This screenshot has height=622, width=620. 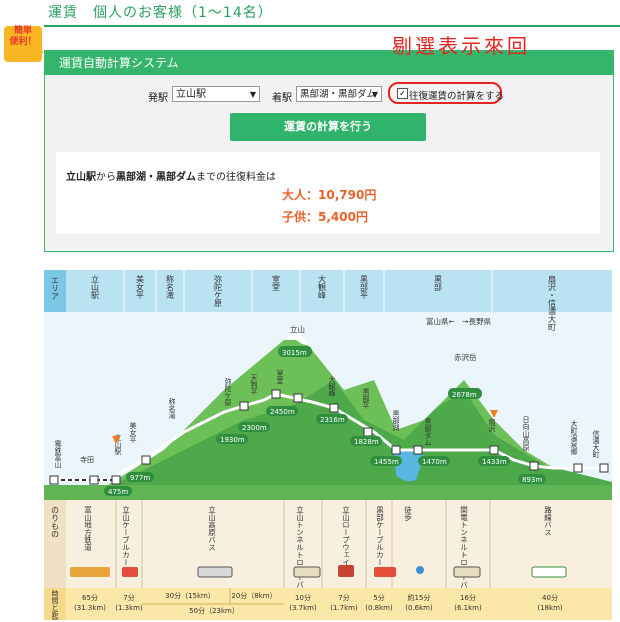 I want to click on area-label-midagahara: 弥陀ケ原, so click(x=218, y=290).